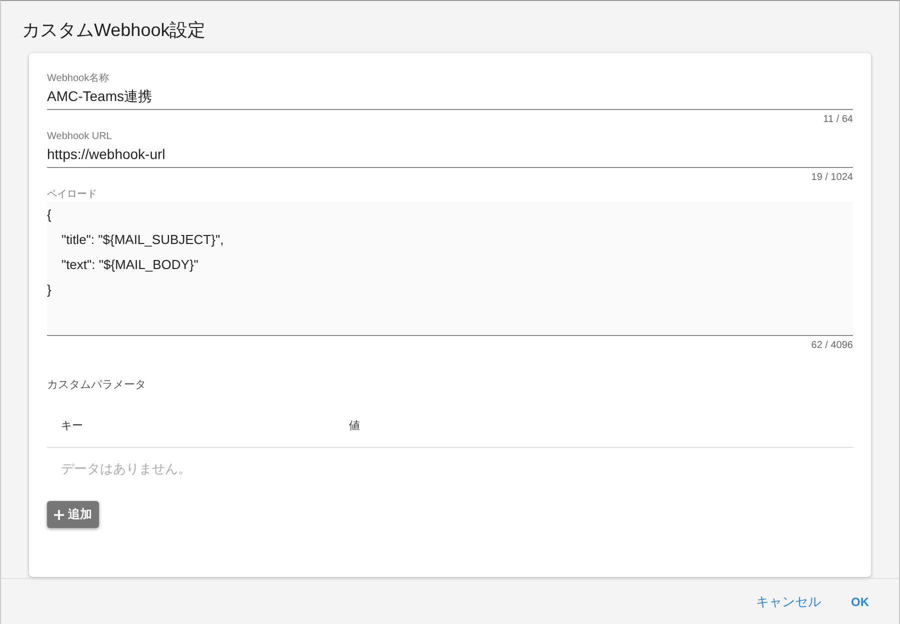  Describe the element at coordinates (72, 195) in the screenshot. I see `field-label: ペイロード` at that location.